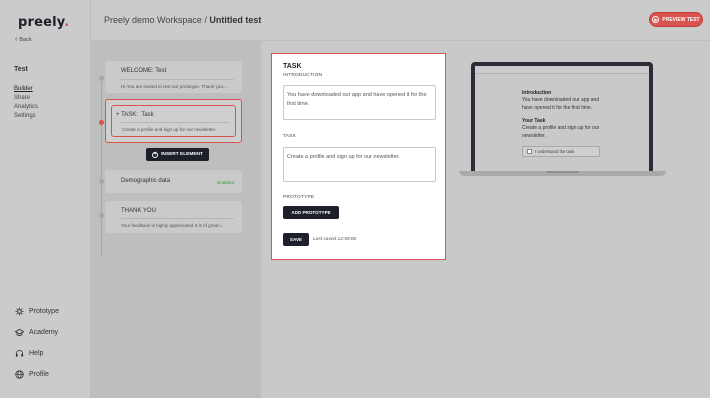 This screenshot has width=710, height=398. What do you see at coordinates (19, 311) in the screenshot?
I see `prototype-icon` at bounding box center [19, 311].